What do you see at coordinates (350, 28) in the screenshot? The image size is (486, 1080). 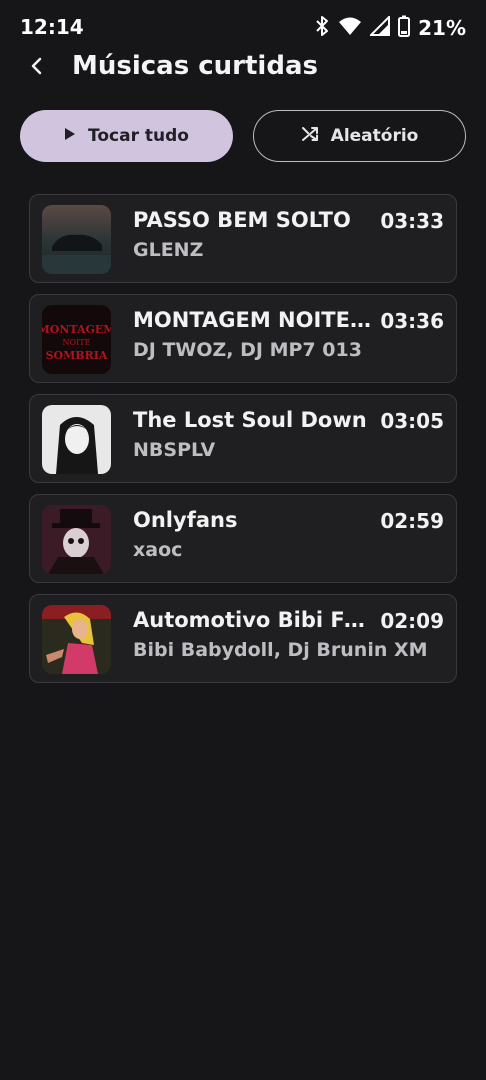 I see `wifi-icon` at bounding box center [350, 28].